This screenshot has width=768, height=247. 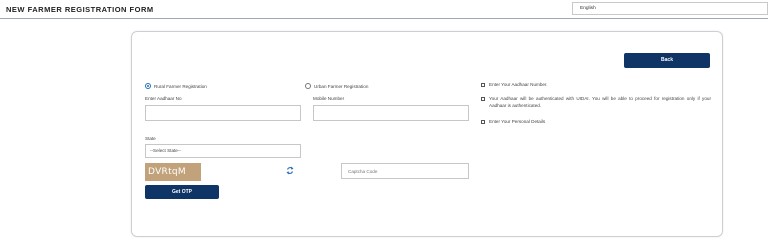 What do you see at coordinates (148, 86) in the screenshot?
I see `radio-checked-icon` at bounding box center [148, 86].